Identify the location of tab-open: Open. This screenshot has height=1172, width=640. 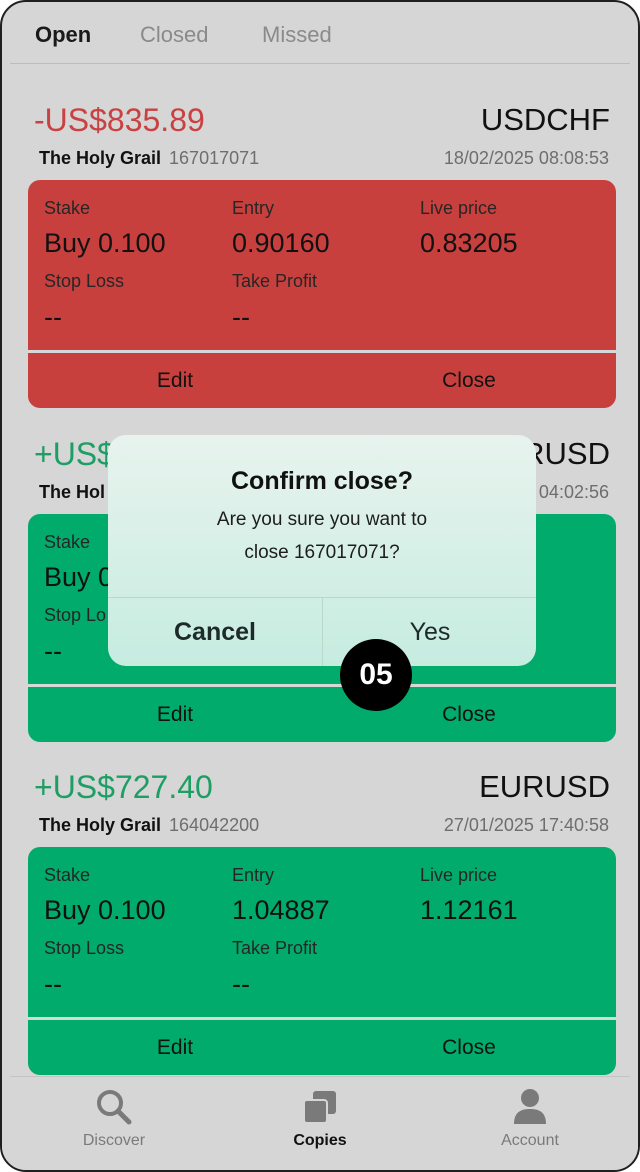
(63, 35).